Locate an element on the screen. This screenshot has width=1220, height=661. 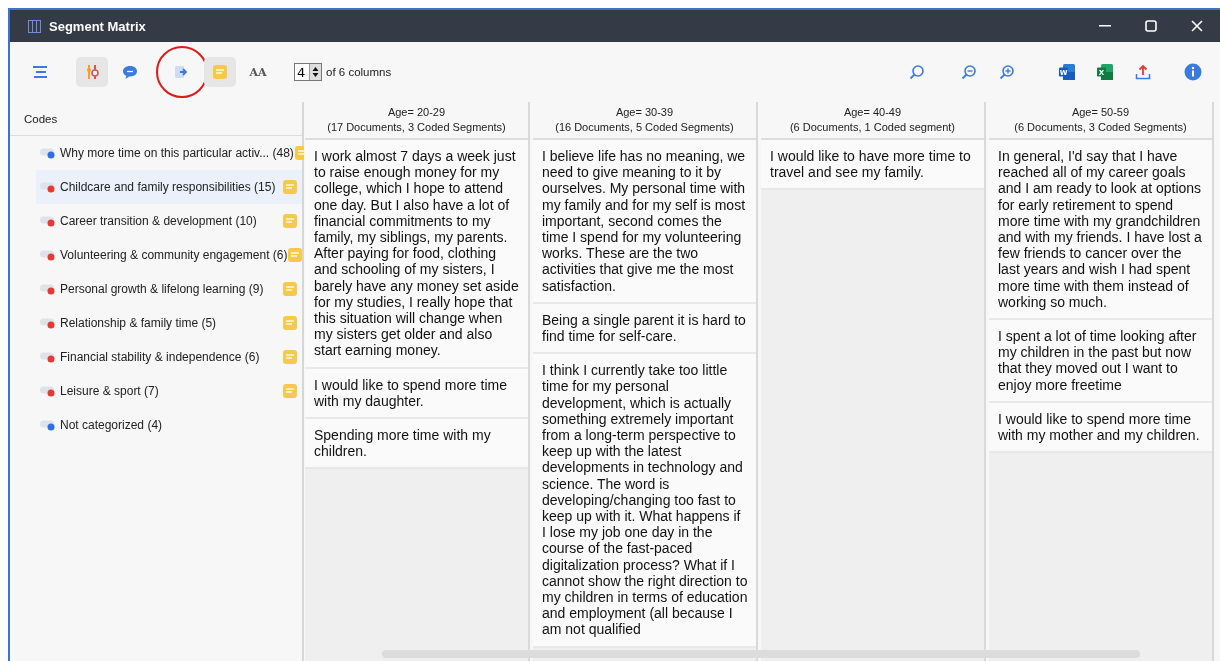
columns-label: of 6 columns is located at coordinates (359, 72).